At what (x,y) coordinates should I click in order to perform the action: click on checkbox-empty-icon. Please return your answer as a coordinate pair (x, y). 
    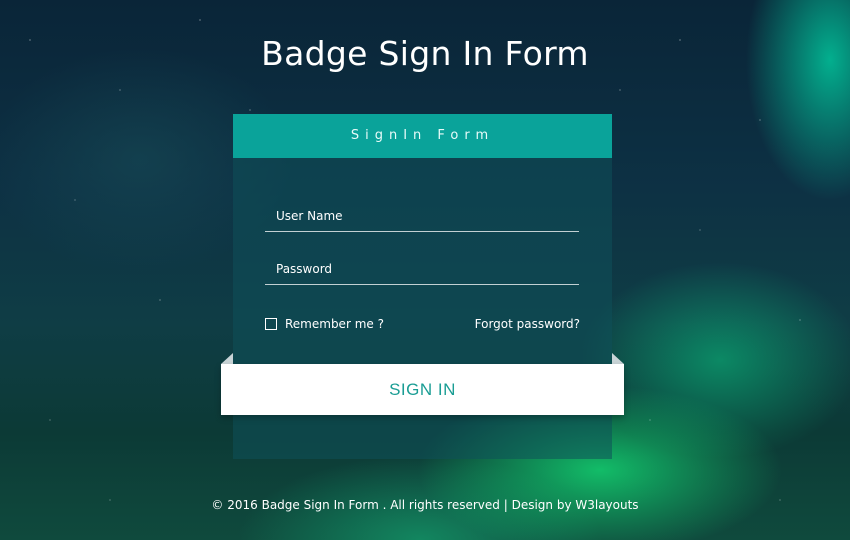
    Looking at the image, I should click on (271, 324).